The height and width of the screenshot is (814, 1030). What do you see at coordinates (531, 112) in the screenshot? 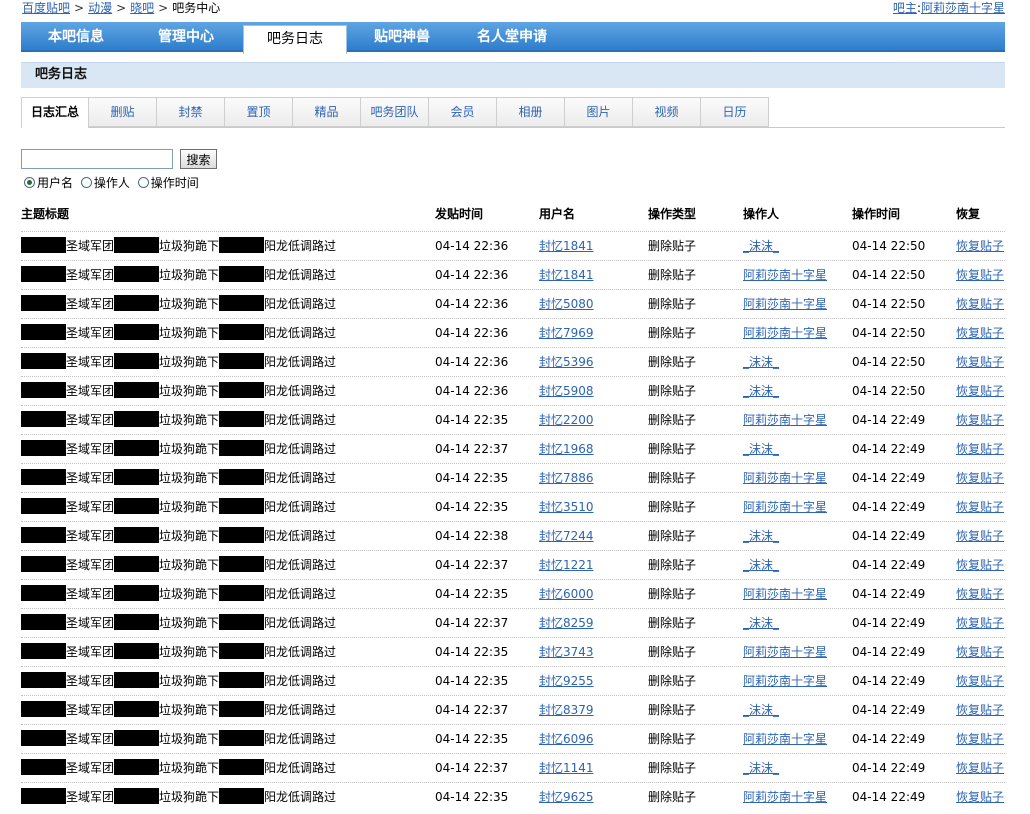
I see `subtab-albums: 相册` at bounding box center [531, 112].